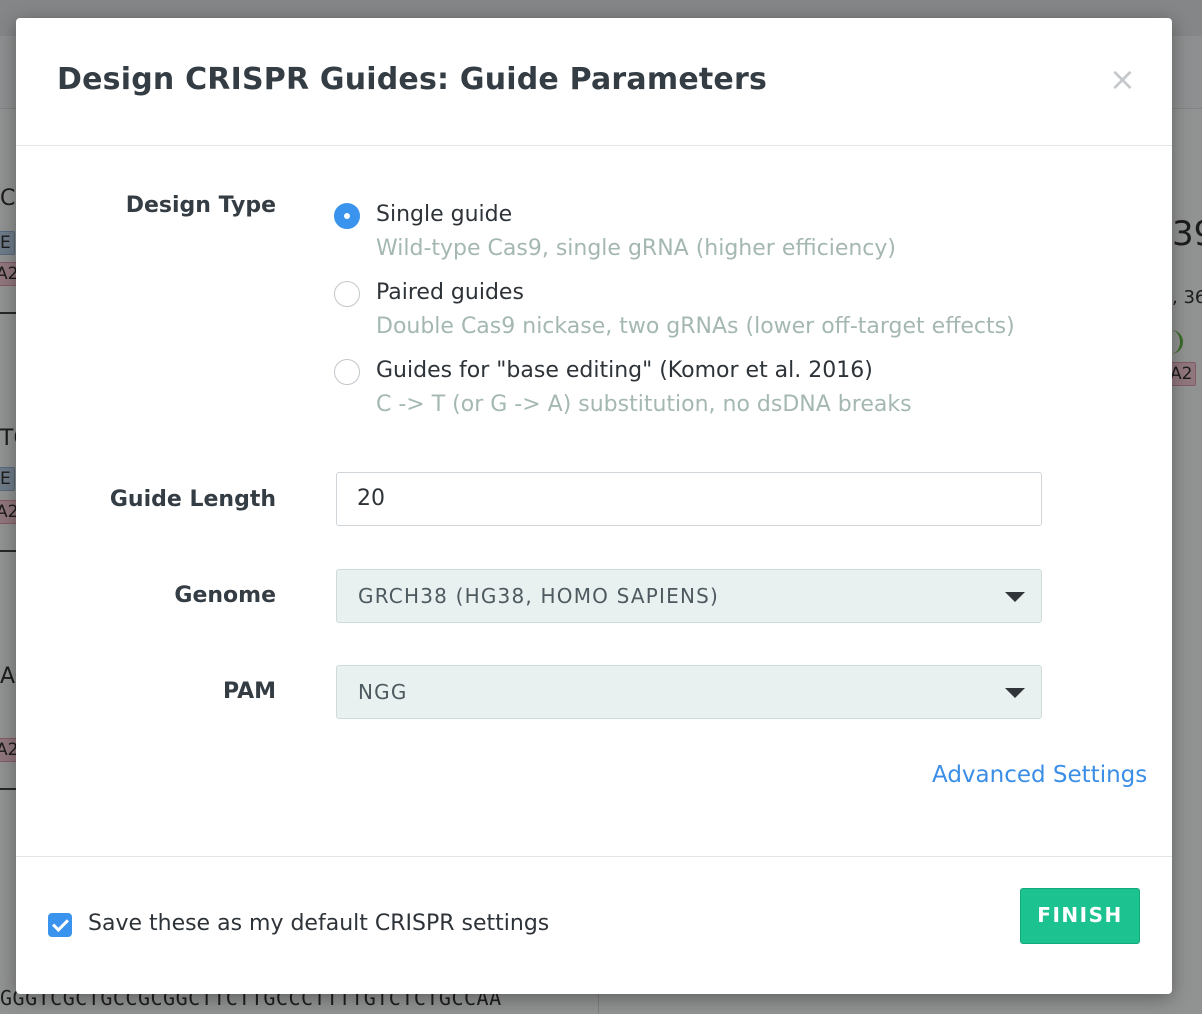 The image size is (1202, 1014). What do you see at coordinates (444, 214) in the screenshot?
I see `option-single-guide-title: Single guide` at bounding box center [444, 214].